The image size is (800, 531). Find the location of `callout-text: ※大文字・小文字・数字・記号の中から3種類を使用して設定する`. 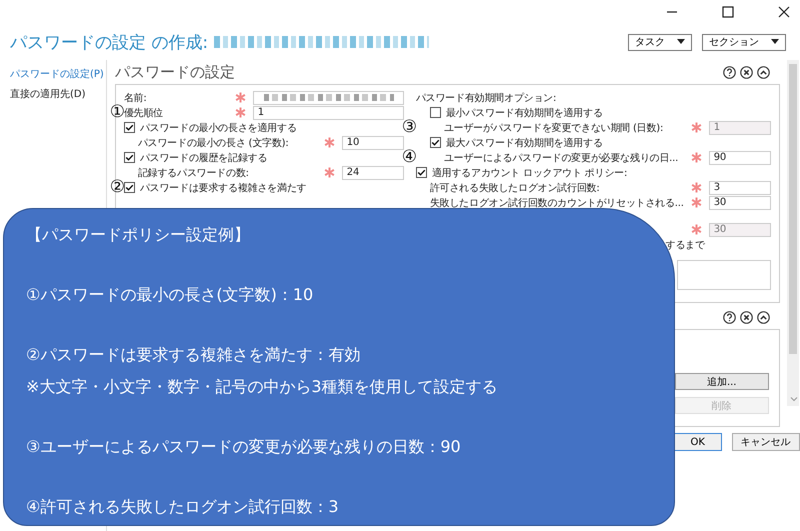

callout-text: ※大文字・小文字・数字・記号の中から3種類を使用して設定する is located at coordinates (262, 387).